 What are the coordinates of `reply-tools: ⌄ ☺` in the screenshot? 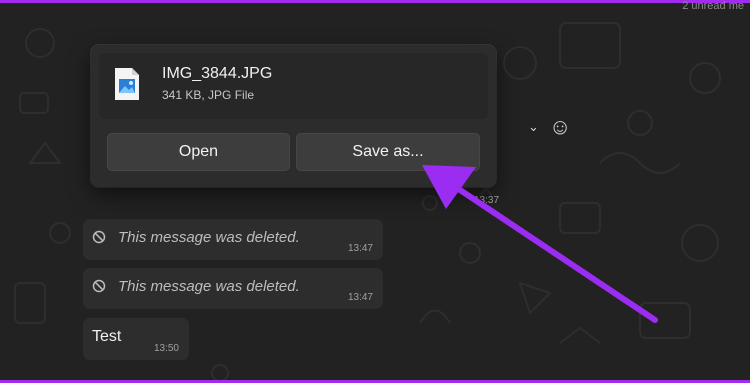 It's located at (549, 127).